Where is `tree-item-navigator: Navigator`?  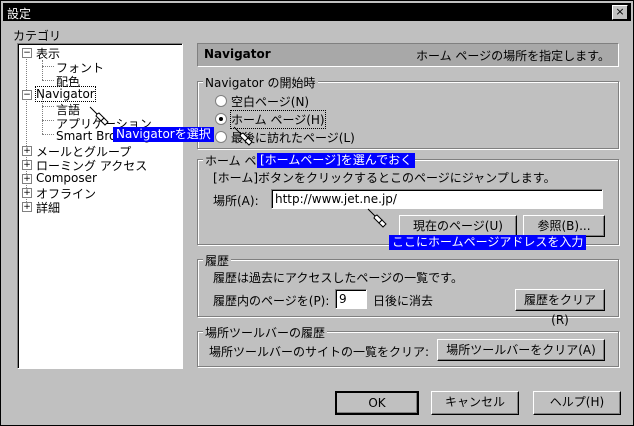 tree-item-navigator: Navigator is located at coordinates (65, 94).